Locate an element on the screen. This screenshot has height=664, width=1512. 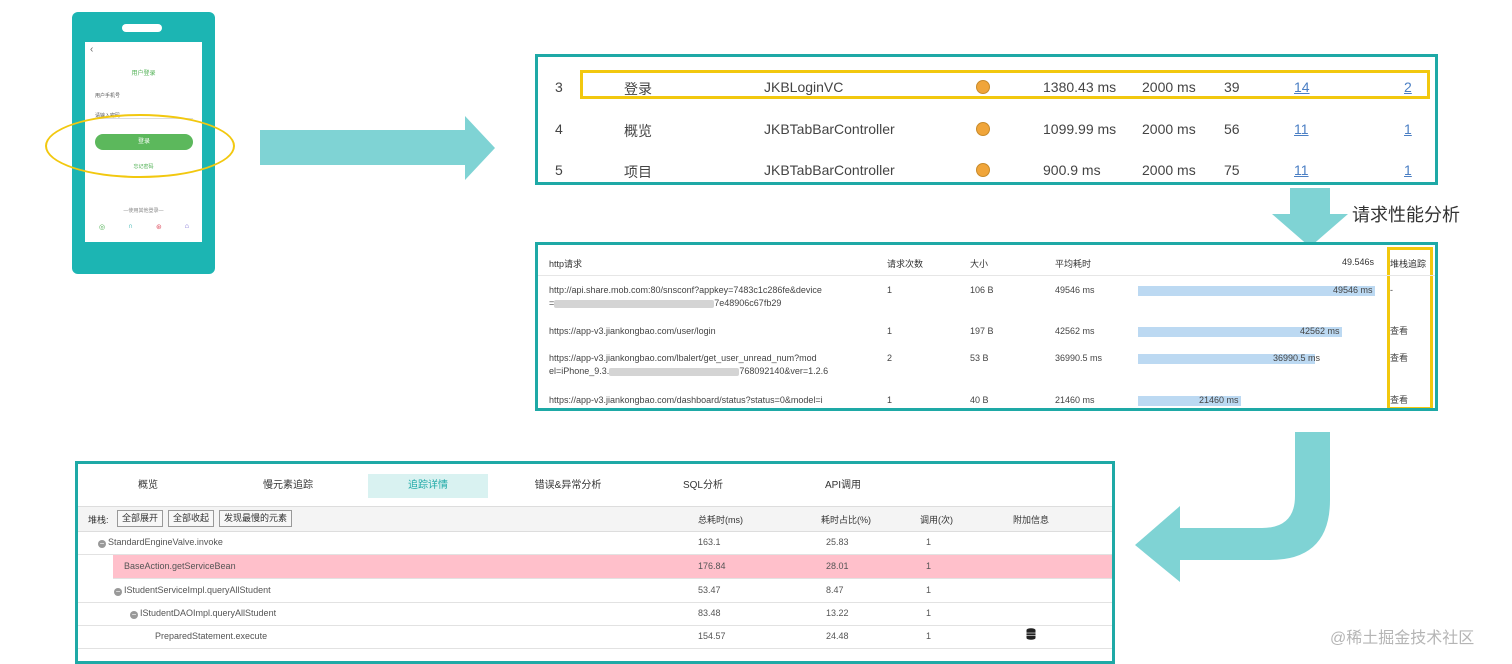
method-name: − IStudentDAOImpl.queryAllStudent is located at coordinates (203, 613).